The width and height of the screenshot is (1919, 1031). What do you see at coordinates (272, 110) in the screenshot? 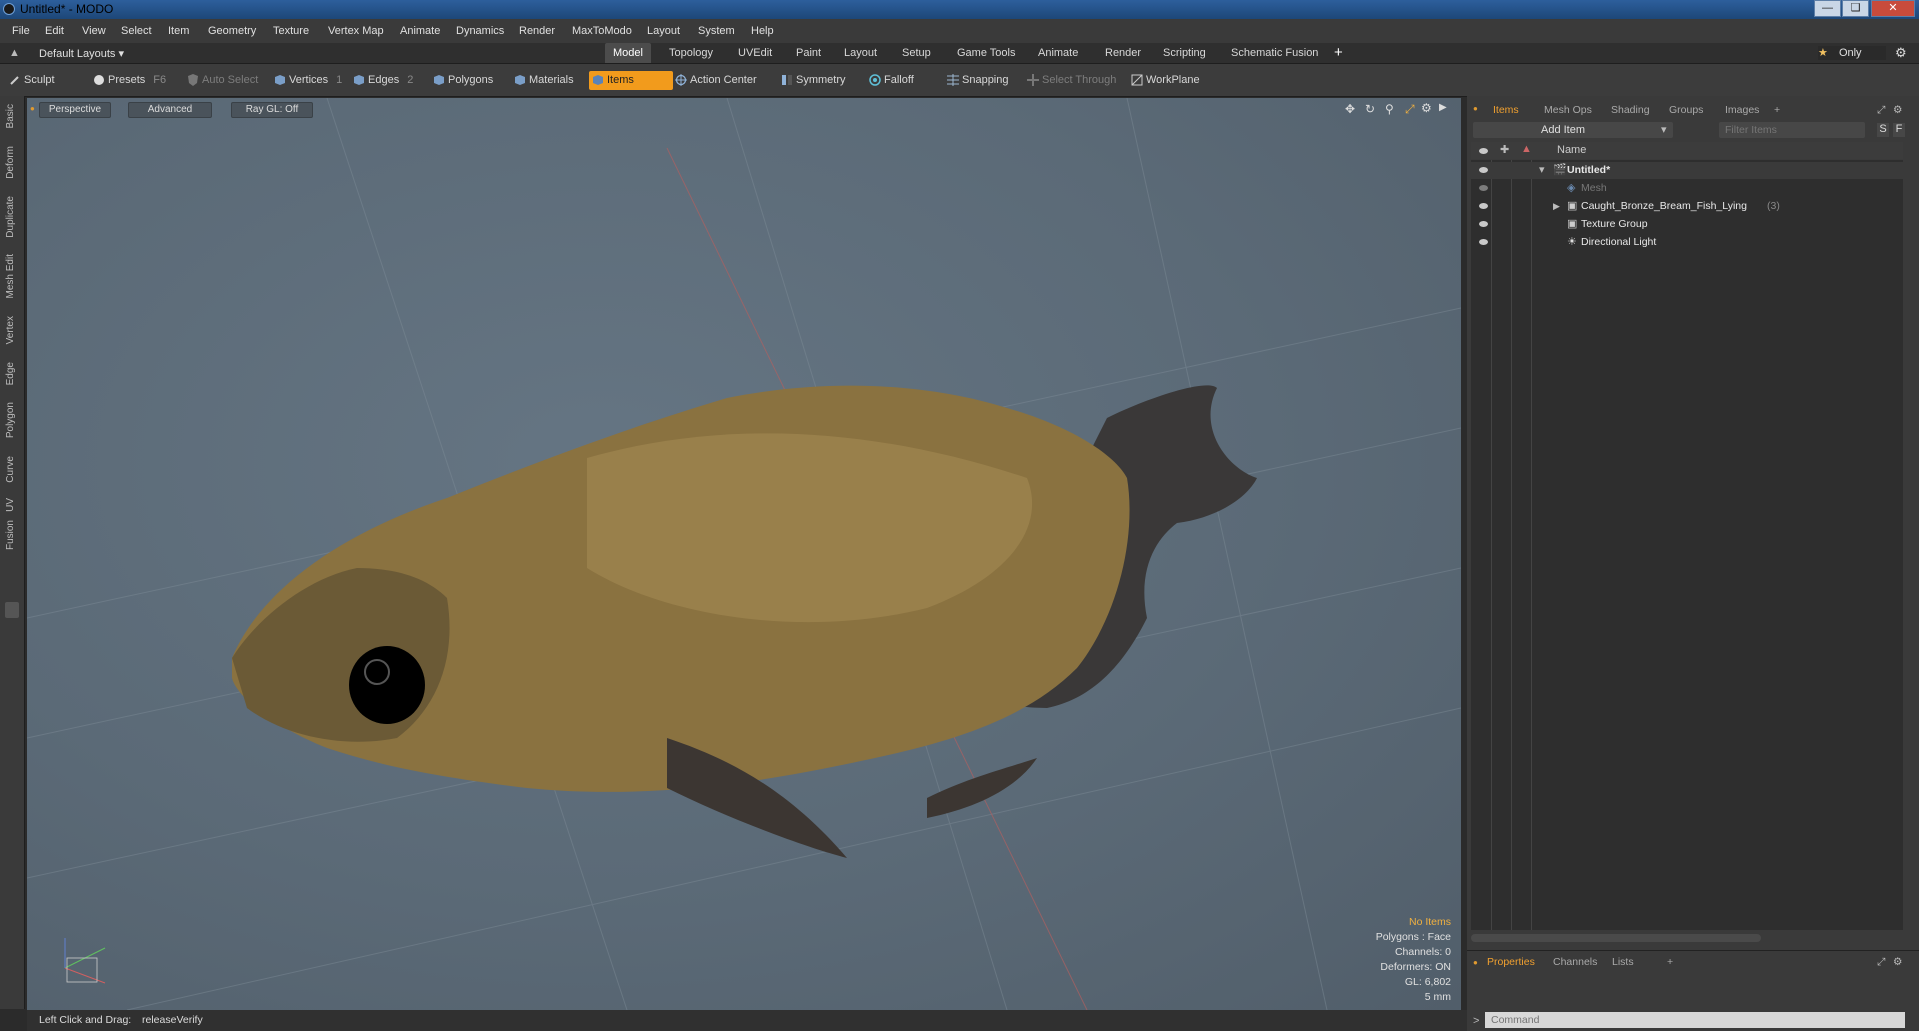
I see `raygl-button: Ray GL: Off` at bounding box center [272, 110].